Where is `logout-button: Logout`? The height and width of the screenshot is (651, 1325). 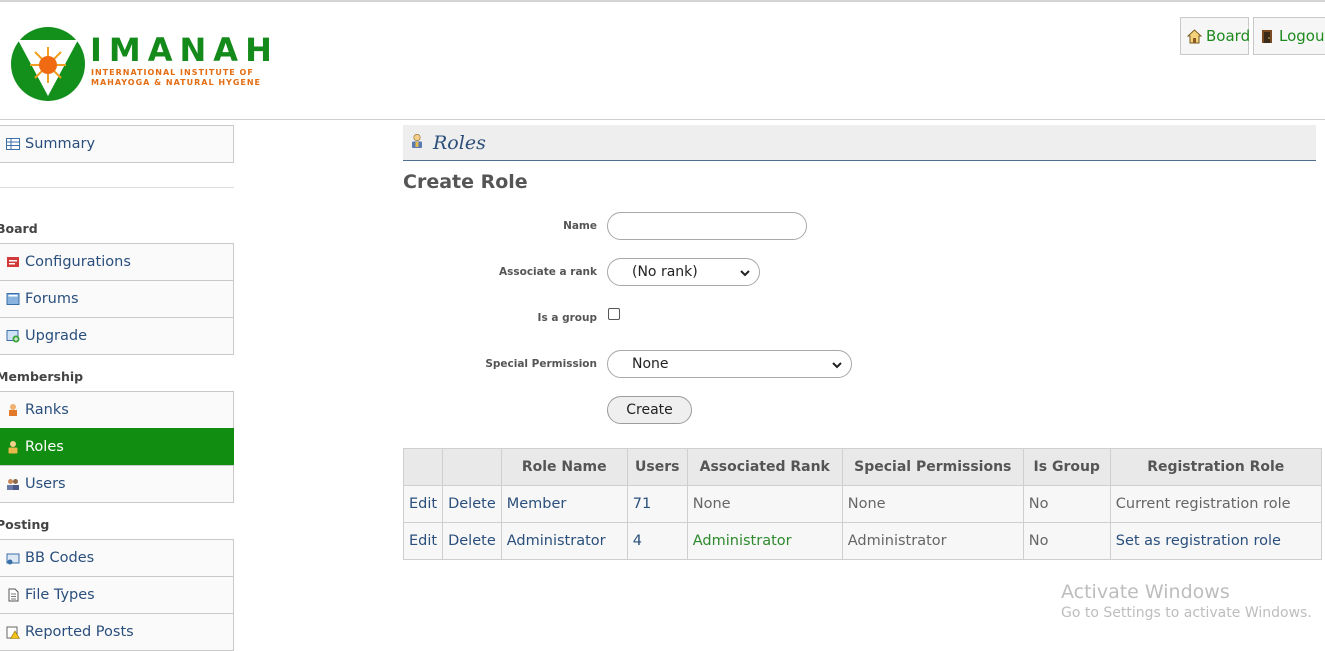 logout-button: Logout is located at coordinates (1289, 36).